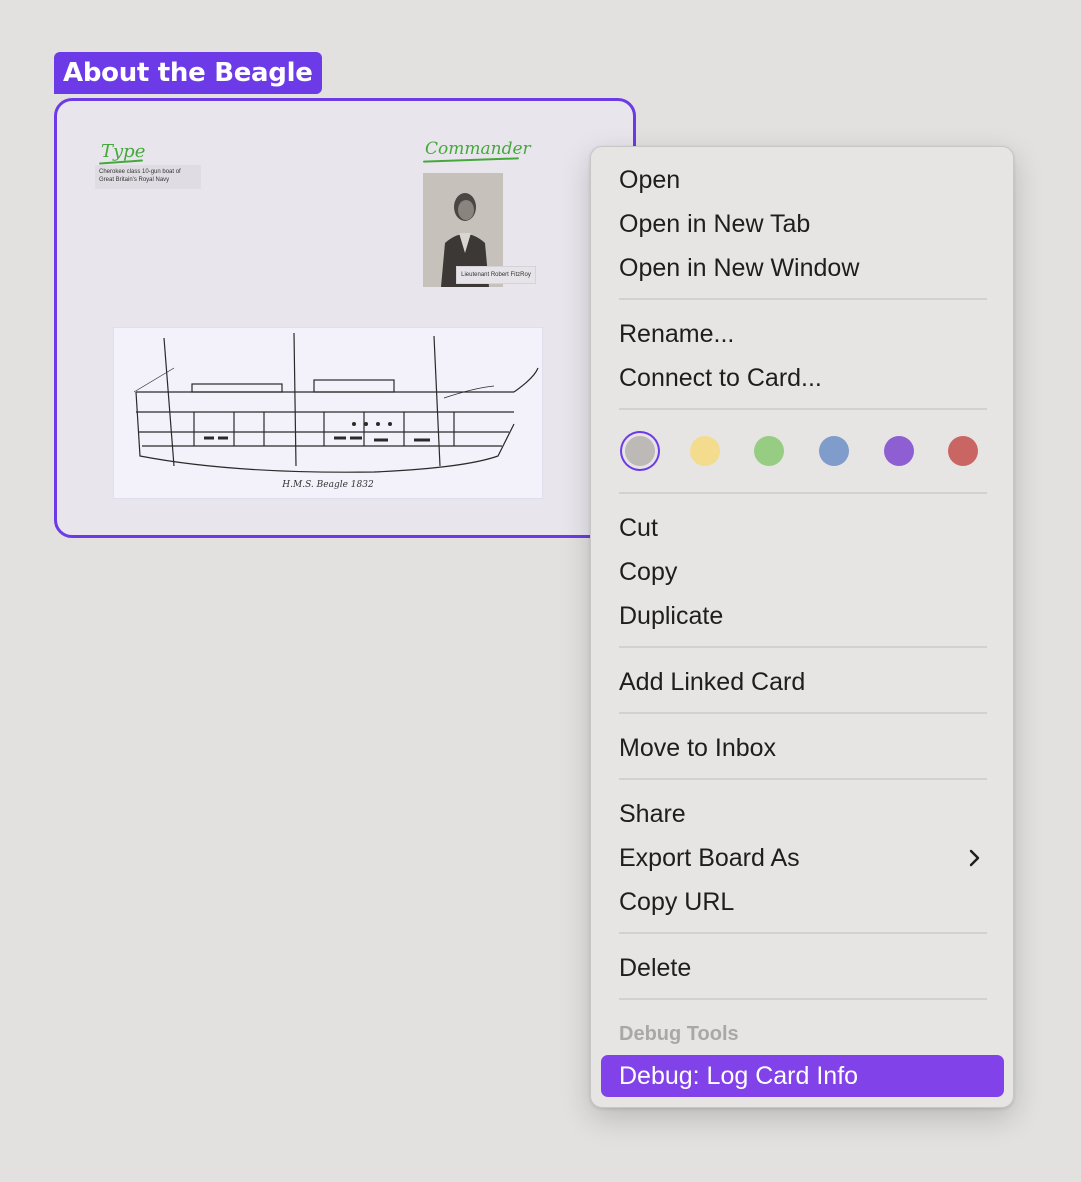 This screenshot has height=1182, width=1081. What do you see at coordinates (802, 968) in the screenshot?
I see `menu-item-delete: Delete` at bounding box center [802, 968].